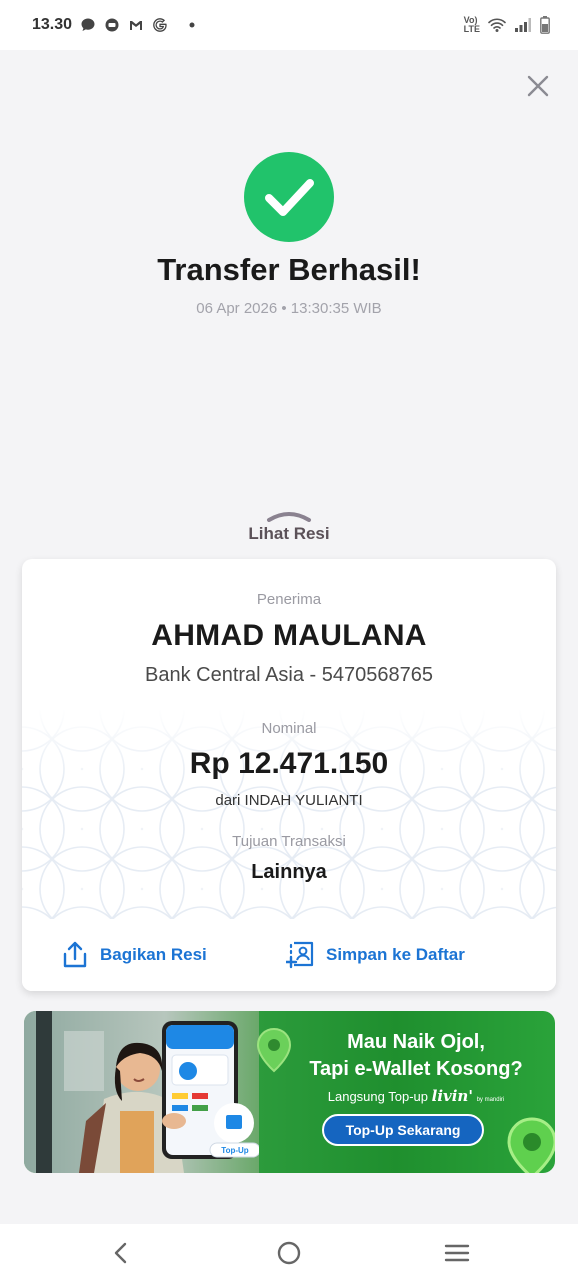 The image size is (578, 1280). What do you see at coordinates (523, 25) in the screenshot?
I see `signal-icon` at bounding box center [523, 25].